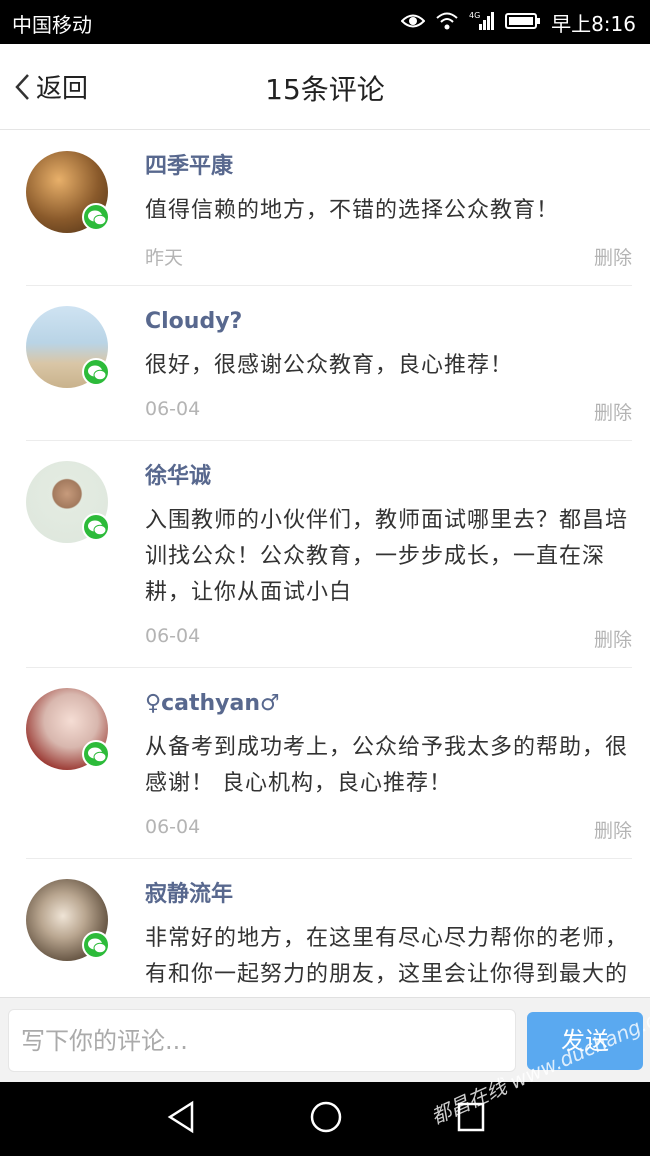 The width and height of the screenshot is (650, 1156). Describe the element at coordinates (262, 1040) in the screenshot. I see `comment-input` at that location.